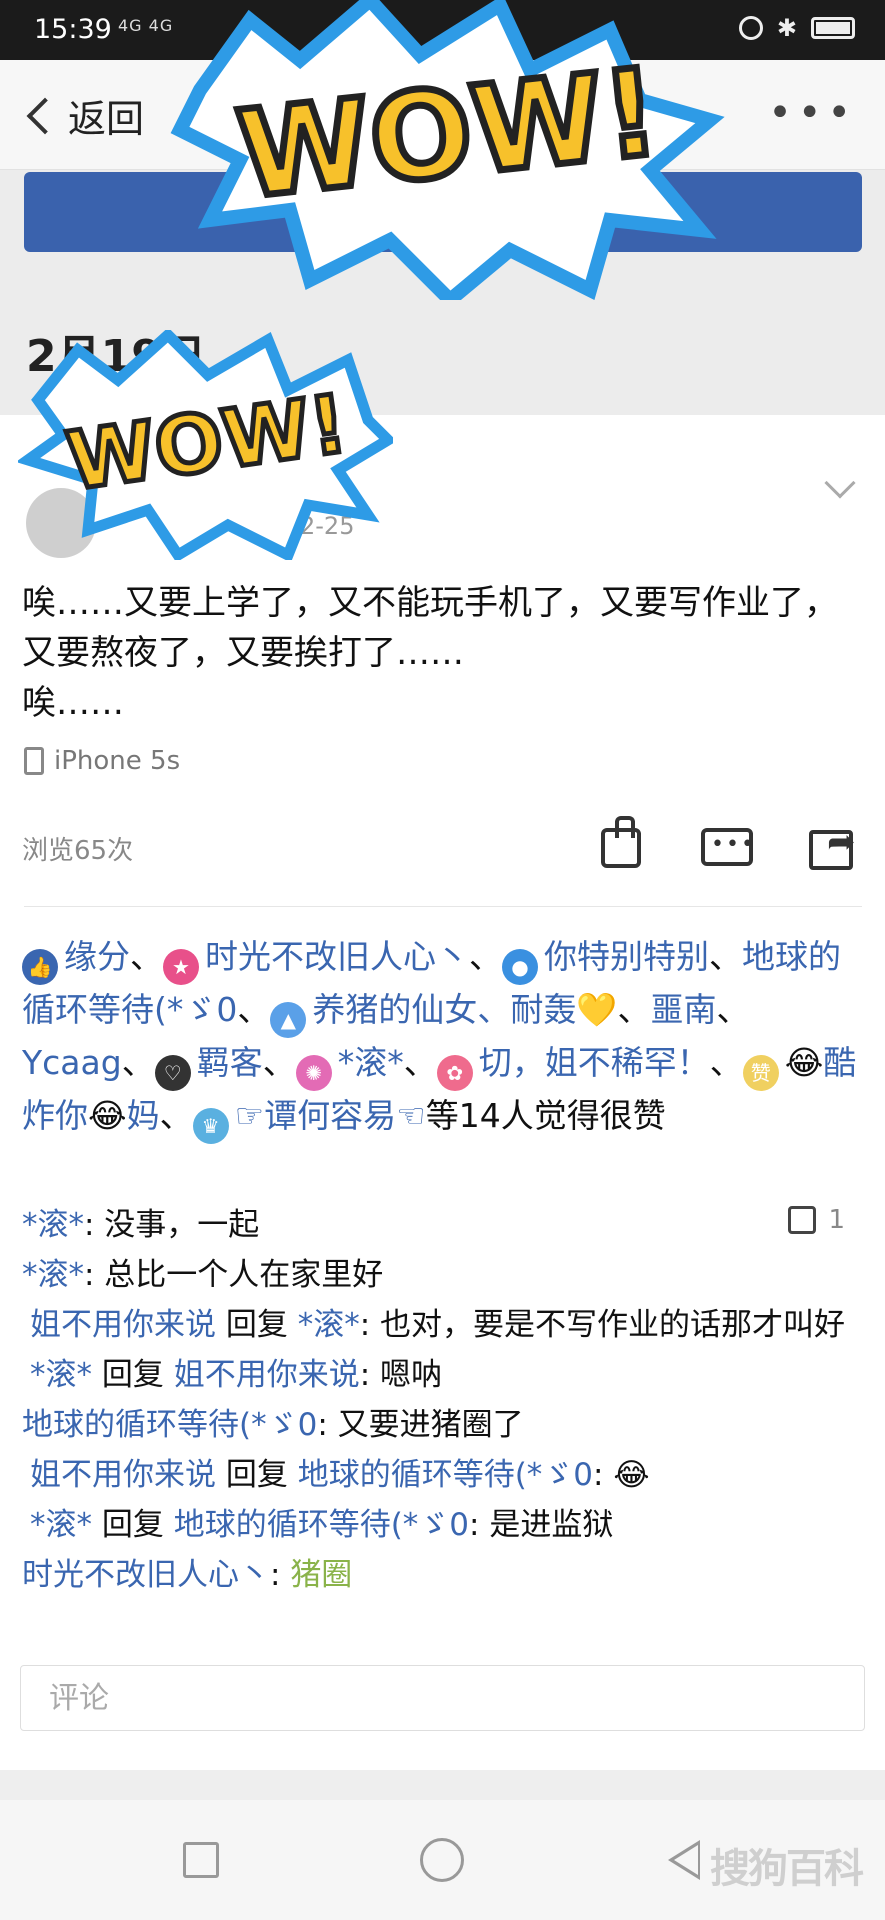  What do you see at coordinates (812, 113) in the screenshot?
I see `more-dots-icon: •••` at bounding box center [812, 113].